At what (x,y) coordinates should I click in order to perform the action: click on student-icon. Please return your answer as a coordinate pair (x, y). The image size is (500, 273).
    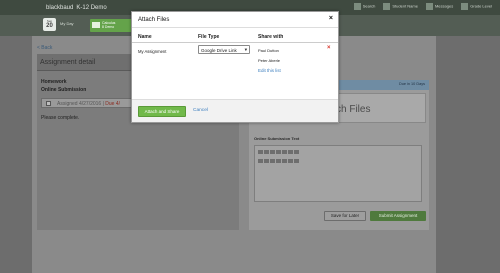
    Looking at the image, I should click on (387, 6).